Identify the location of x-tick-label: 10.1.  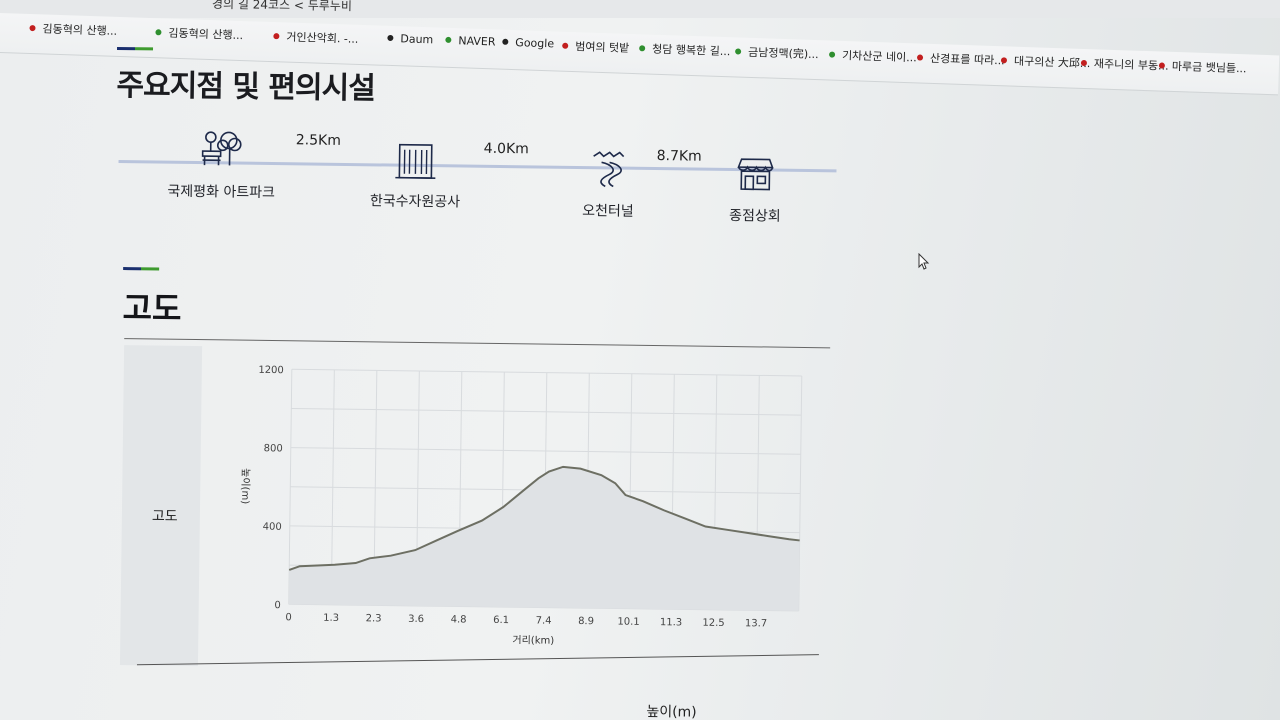
(628, 622).